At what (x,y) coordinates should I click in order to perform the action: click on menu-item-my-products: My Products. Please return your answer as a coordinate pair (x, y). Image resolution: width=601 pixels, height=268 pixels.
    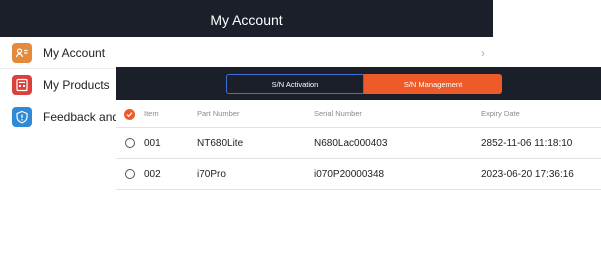
    Looking at the image, I should click on (65, 85).